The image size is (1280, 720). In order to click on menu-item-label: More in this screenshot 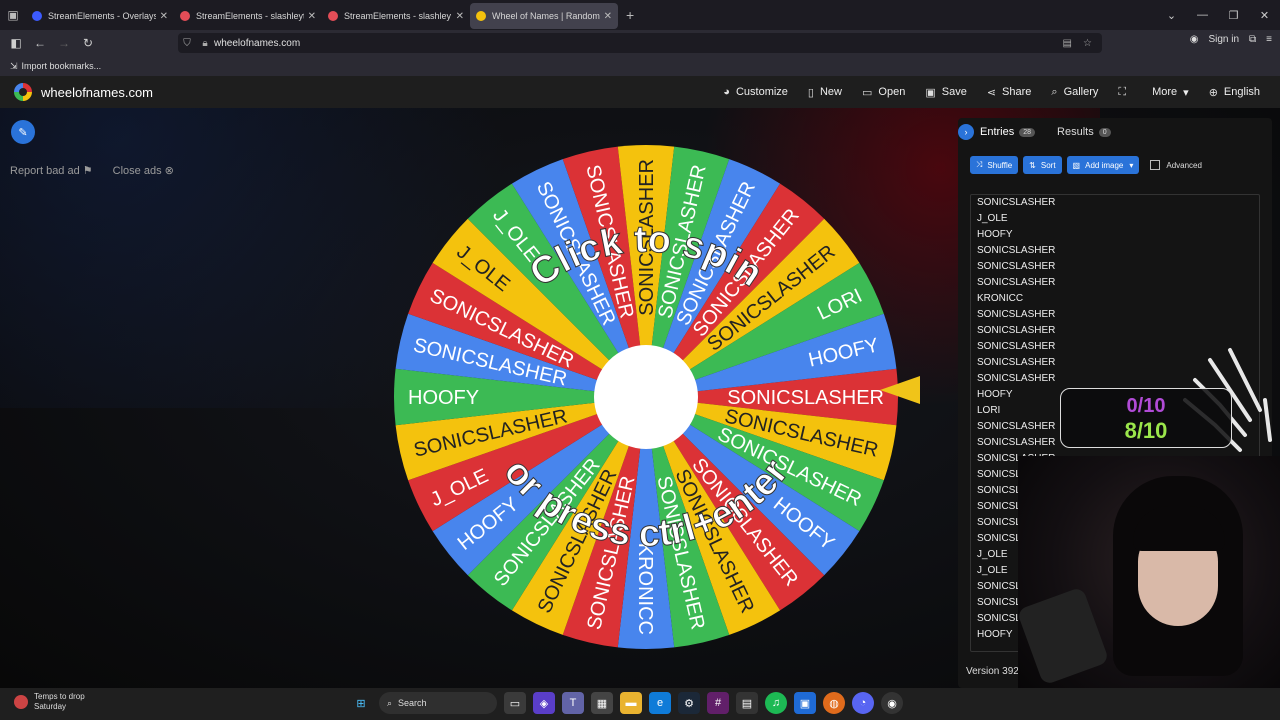, I will do `click(1165, 92)`.